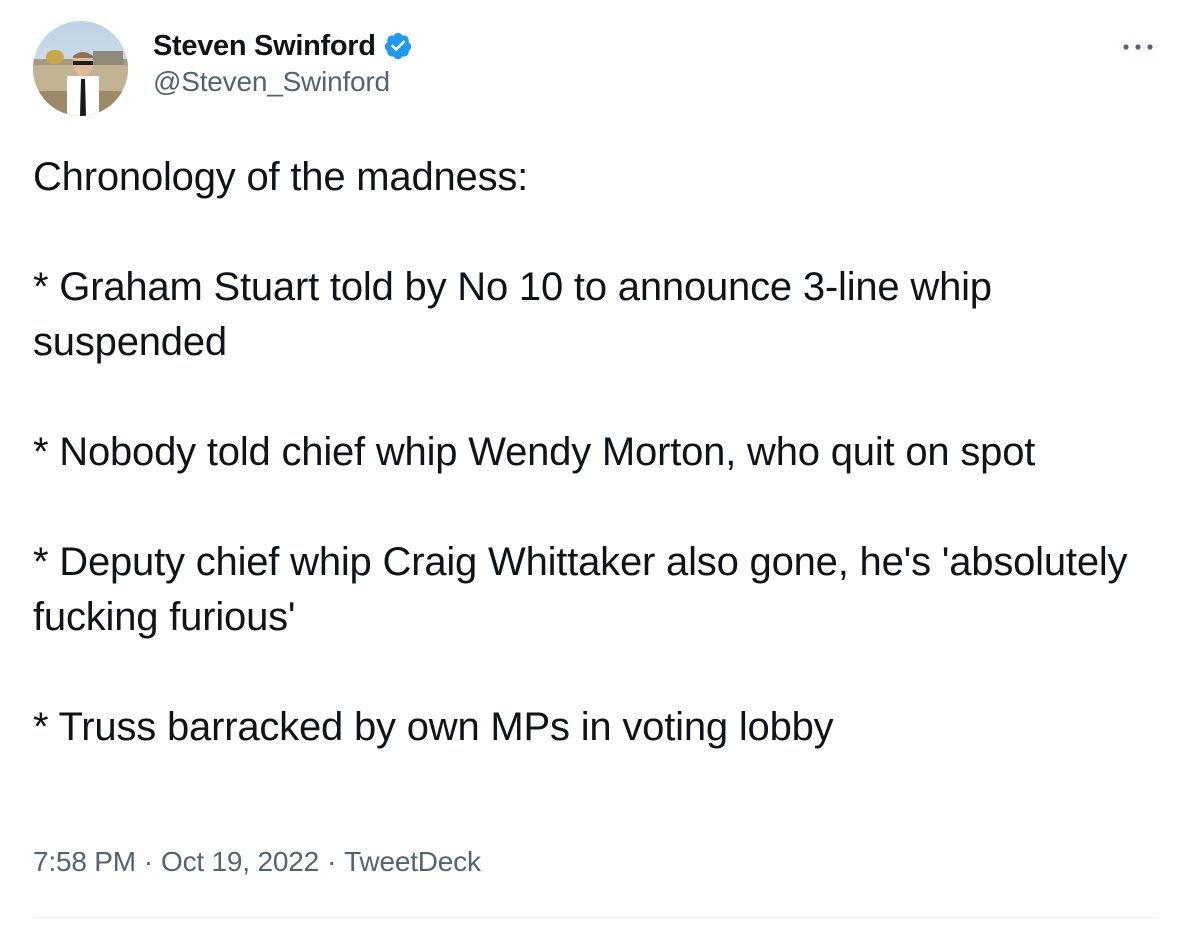  Describe the element at coordinates (240, 862) in the screenshot. I see `tweet-date: Oct 19, 2022` at that location.